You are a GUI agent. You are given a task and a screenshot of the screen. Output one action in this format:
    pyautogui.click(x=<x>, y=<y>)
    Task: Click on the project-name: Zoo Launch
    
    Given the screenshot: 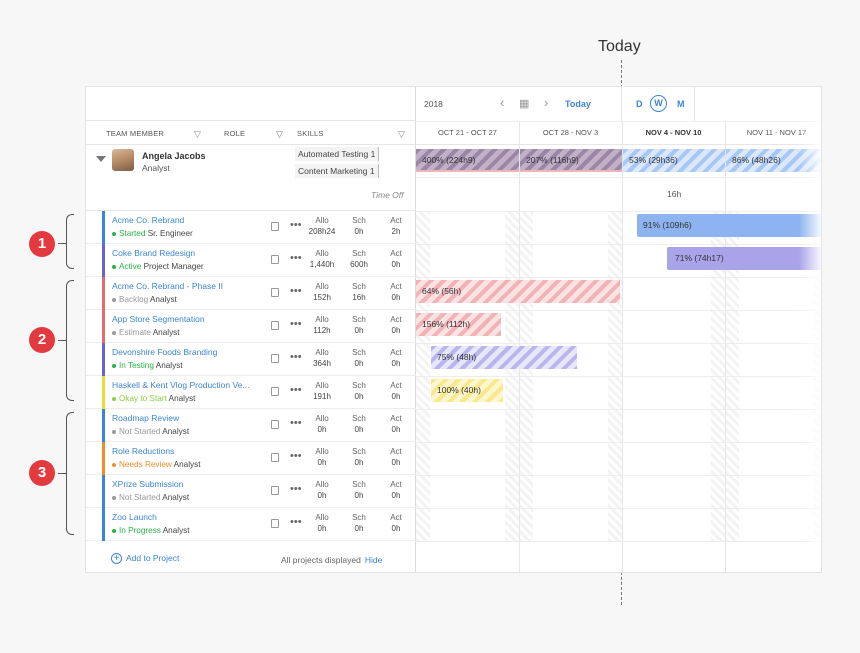 What is the action you would take?
    pyautogui.click(x=134, y=517)
    